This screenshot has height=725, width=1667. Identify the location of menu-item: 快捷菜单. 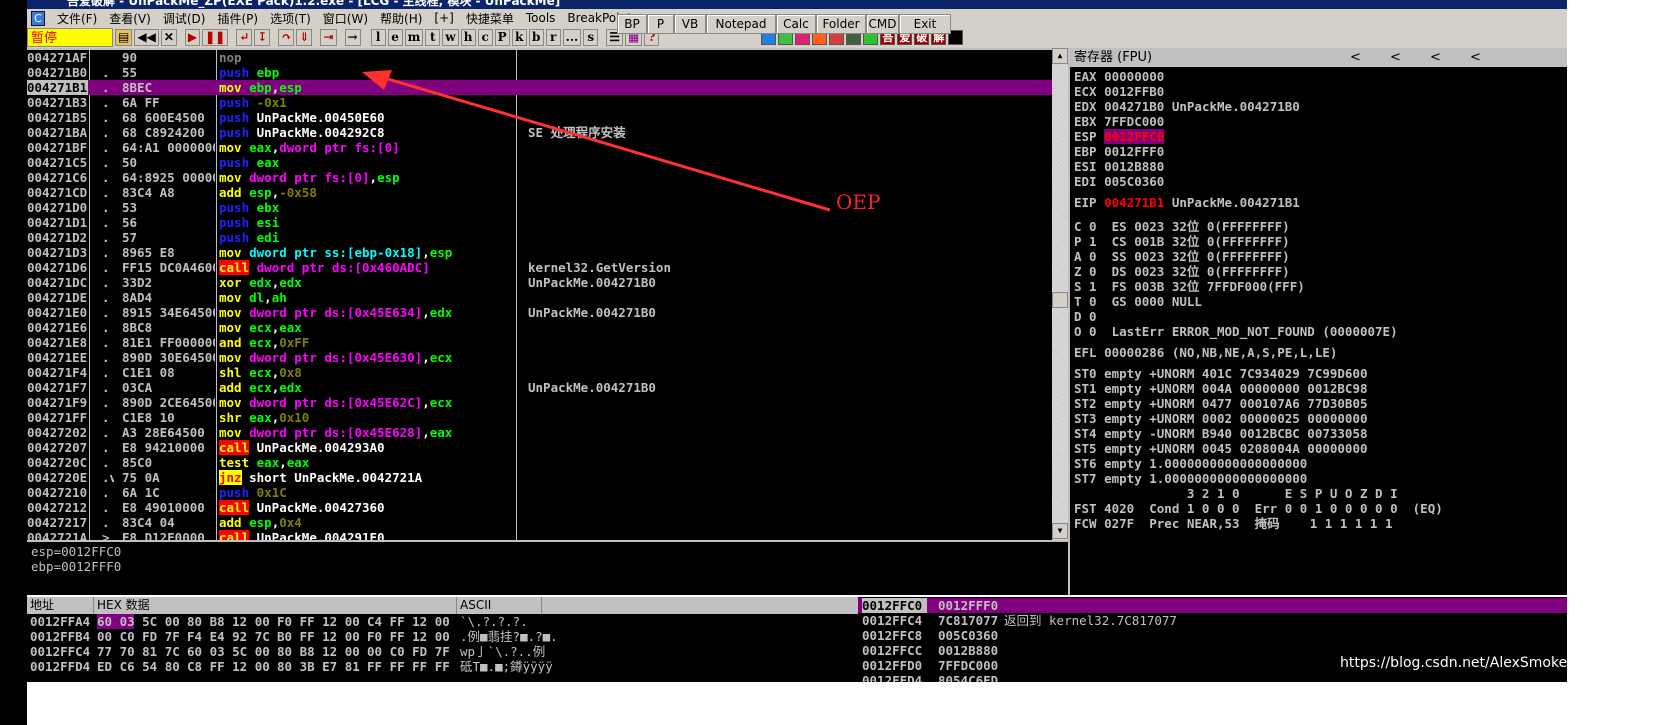
(490, 18).